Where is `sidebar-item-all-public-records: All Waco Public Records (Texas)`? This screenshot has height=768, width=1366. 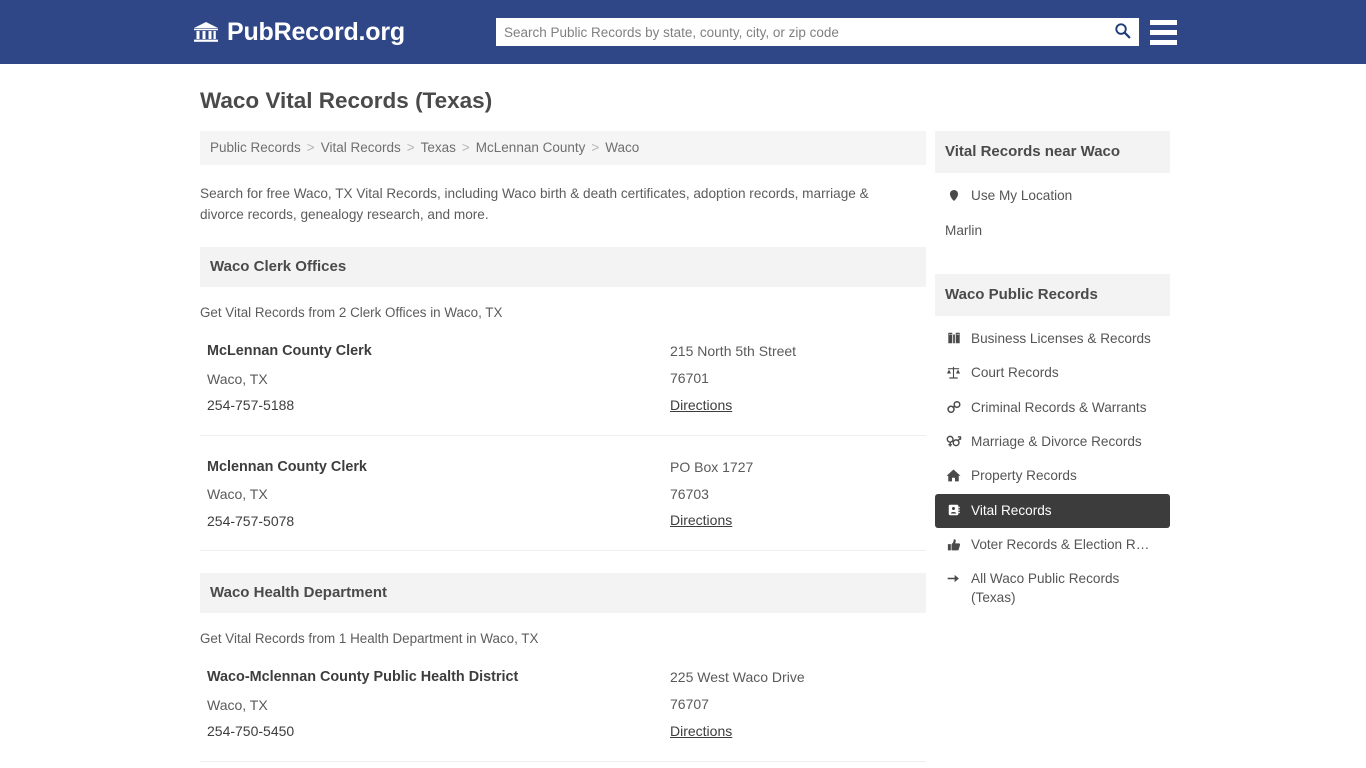
sidebar-item-all-public-records: All Waco Public Records (Texas) is located at coordinates (1052, 588).